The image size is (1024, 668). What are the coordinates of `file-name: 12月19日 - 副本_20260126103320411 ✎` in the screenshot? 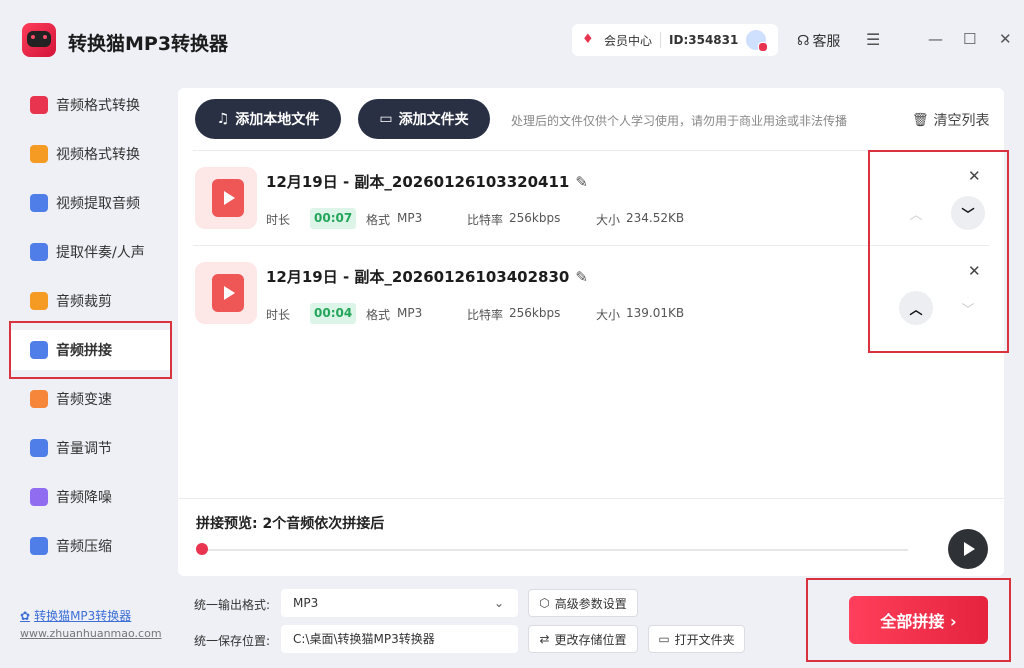 It's located at (427, 181).